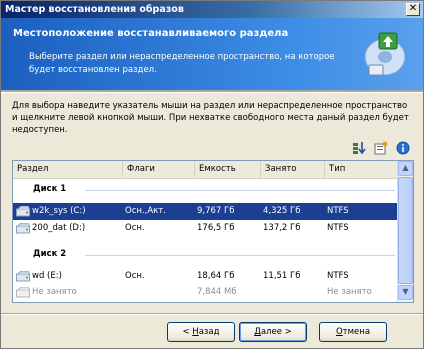 The height and width of the screenshot is (349, 424). I want to click on cell-capacity: 18,64 Гб, so click(216, 276).